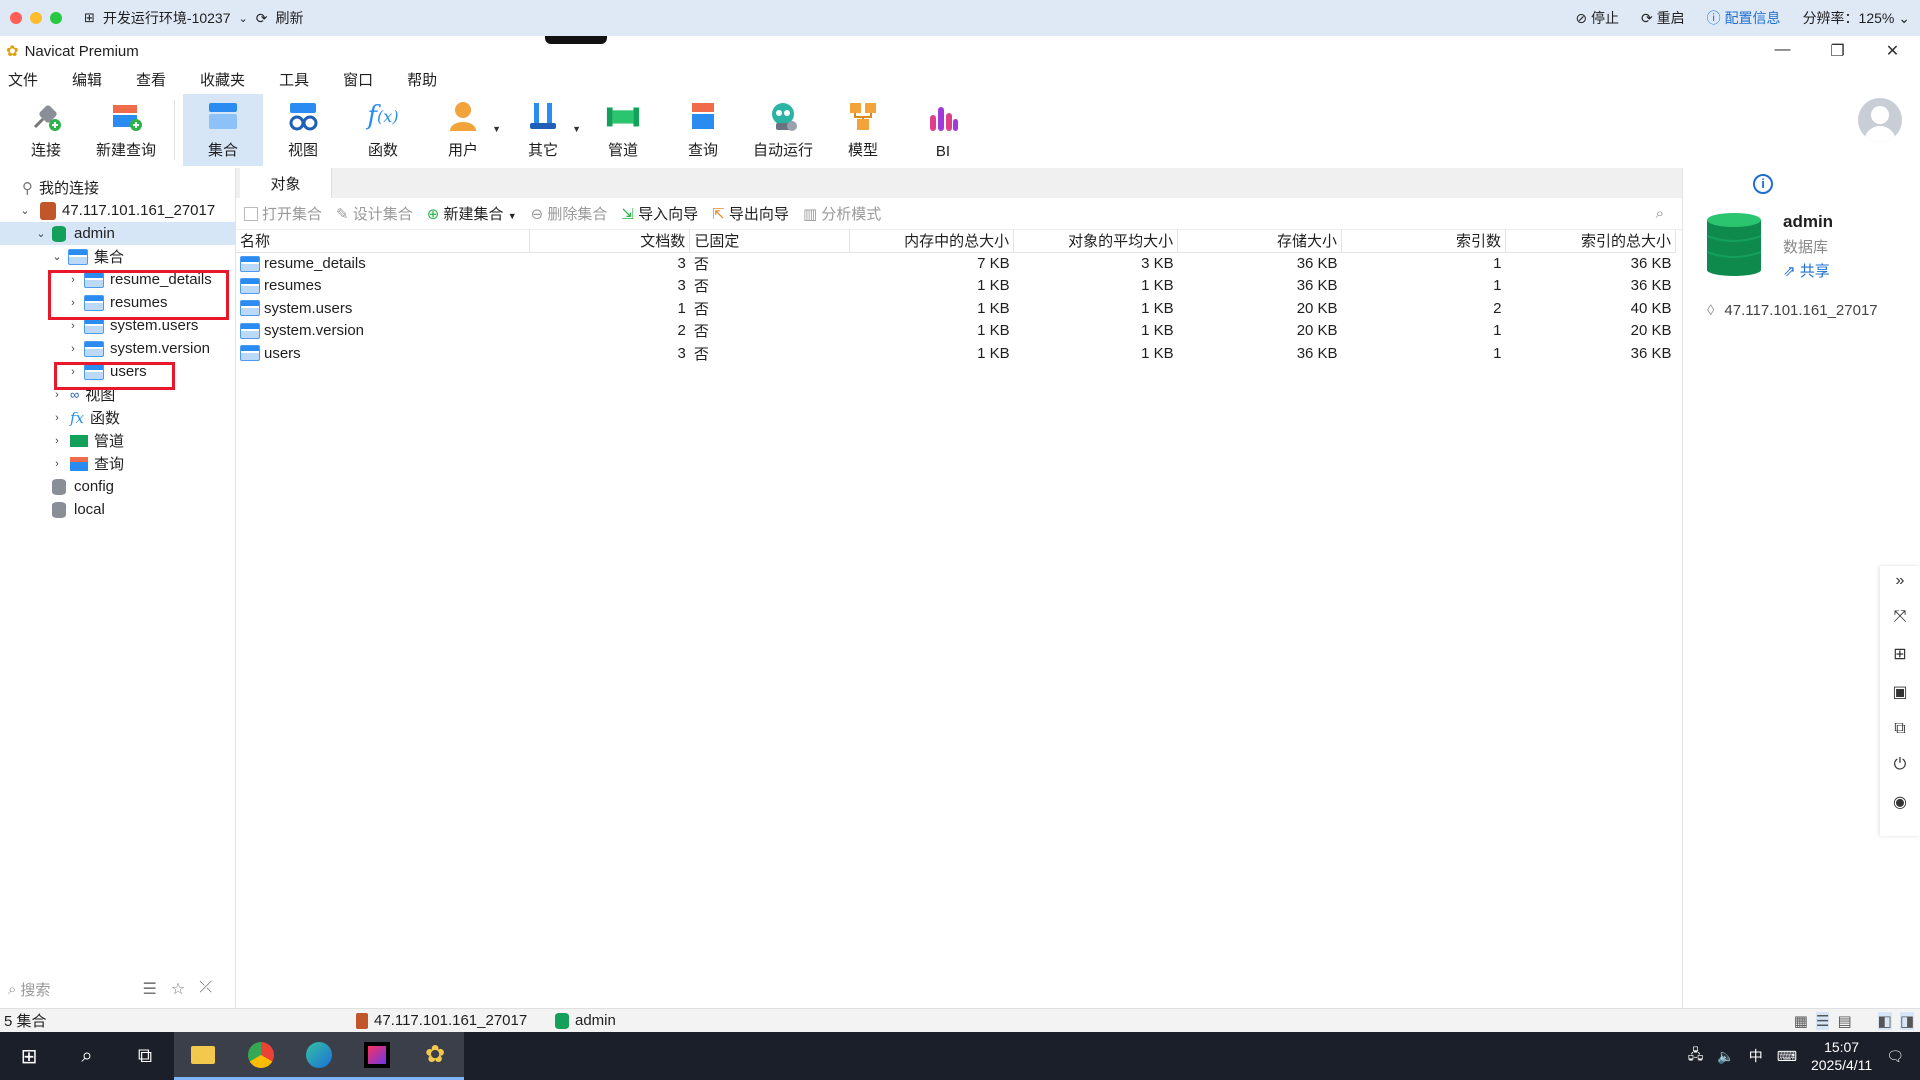 The image size is (1920, 1080). I want to click on tree-item-collections-group: ⌄ 集合, so click(117, 256).